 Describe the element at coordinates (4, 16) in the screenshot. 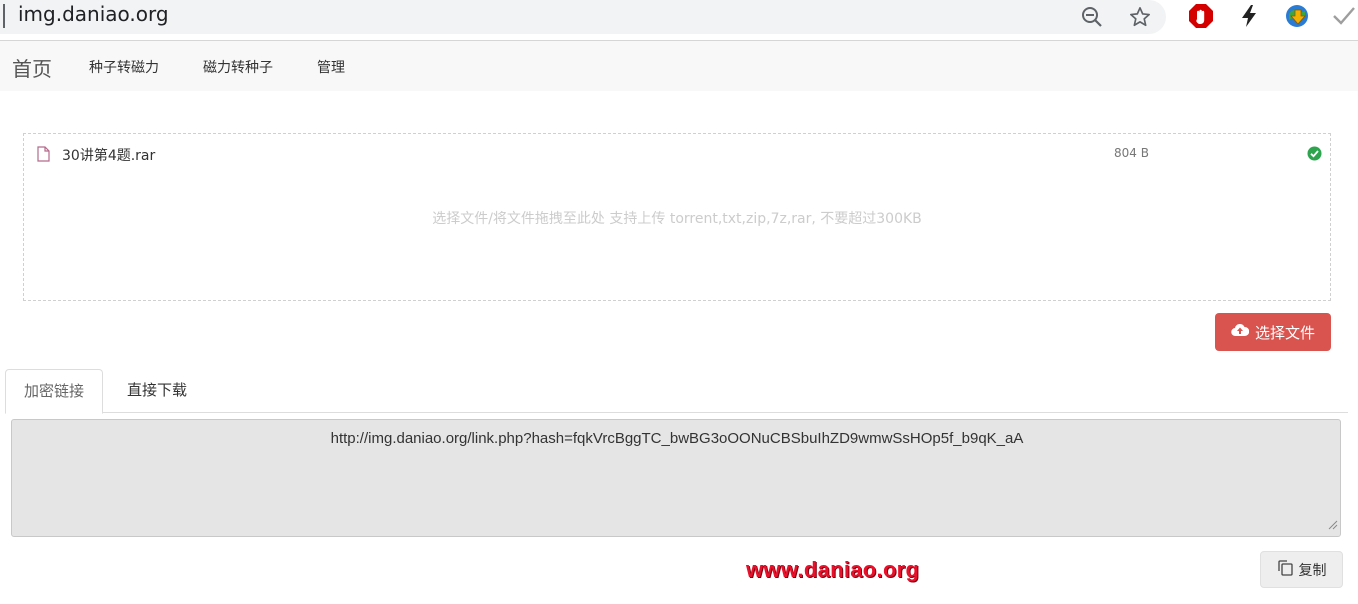

I see `text-caret` at that location.